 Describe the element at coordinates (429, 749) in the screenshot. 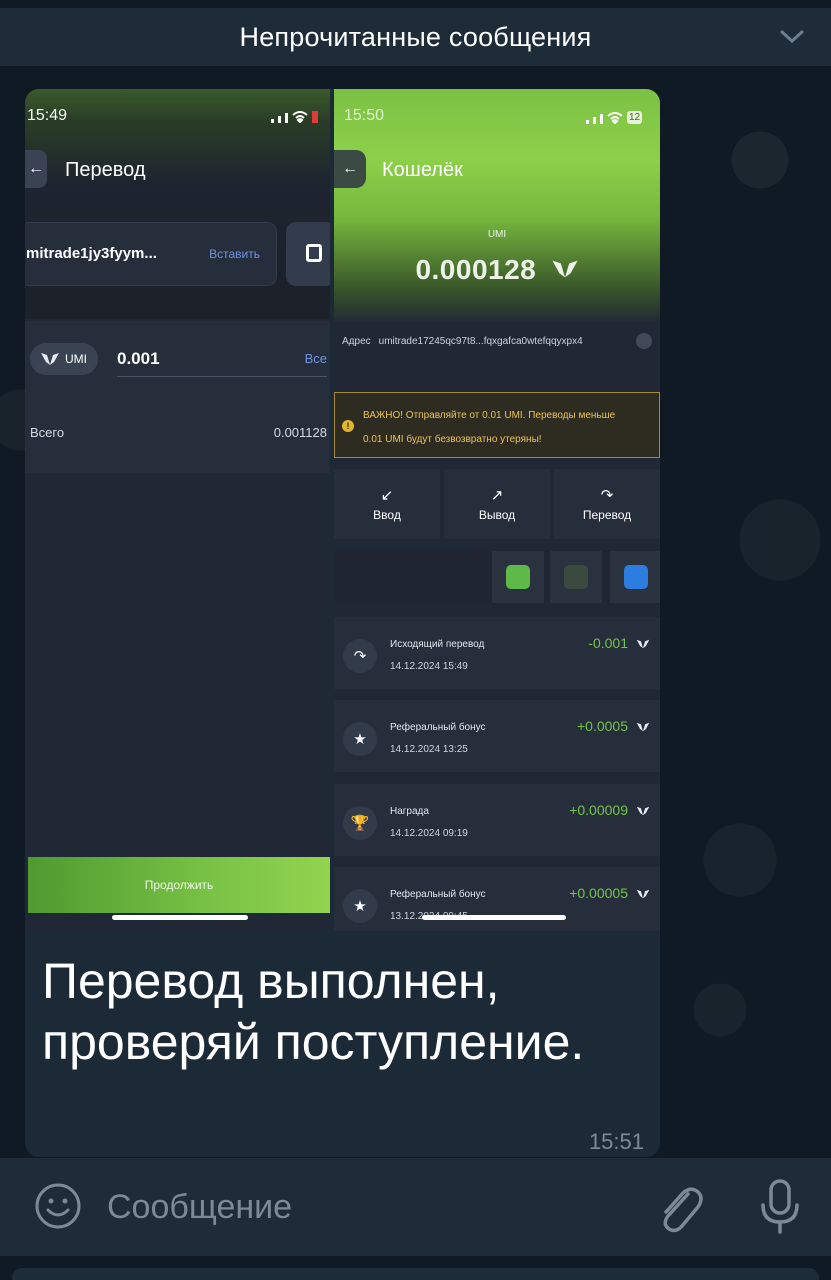

I see `transaction-date: 14.12.2024 13:25` at that location.